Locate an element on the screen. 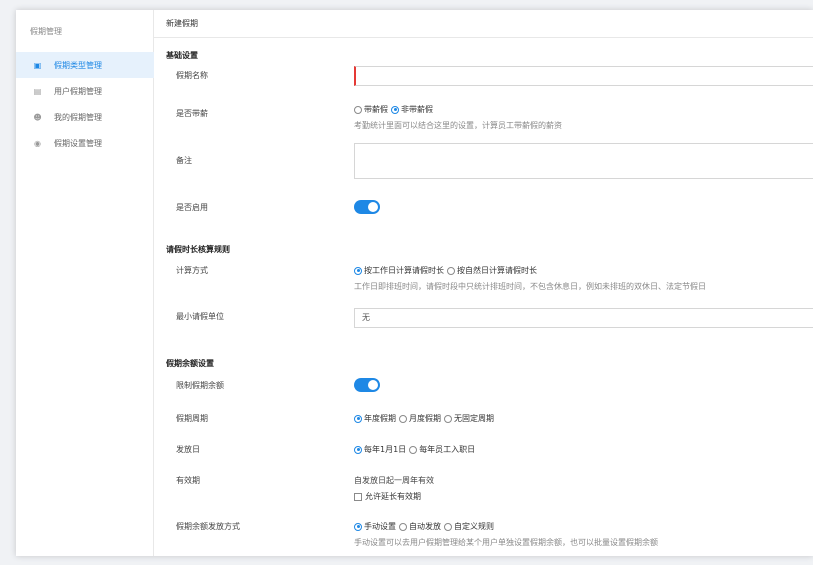  calc-option-workday: 按工作日计算请假时长 is located at coordinates (399, 270).